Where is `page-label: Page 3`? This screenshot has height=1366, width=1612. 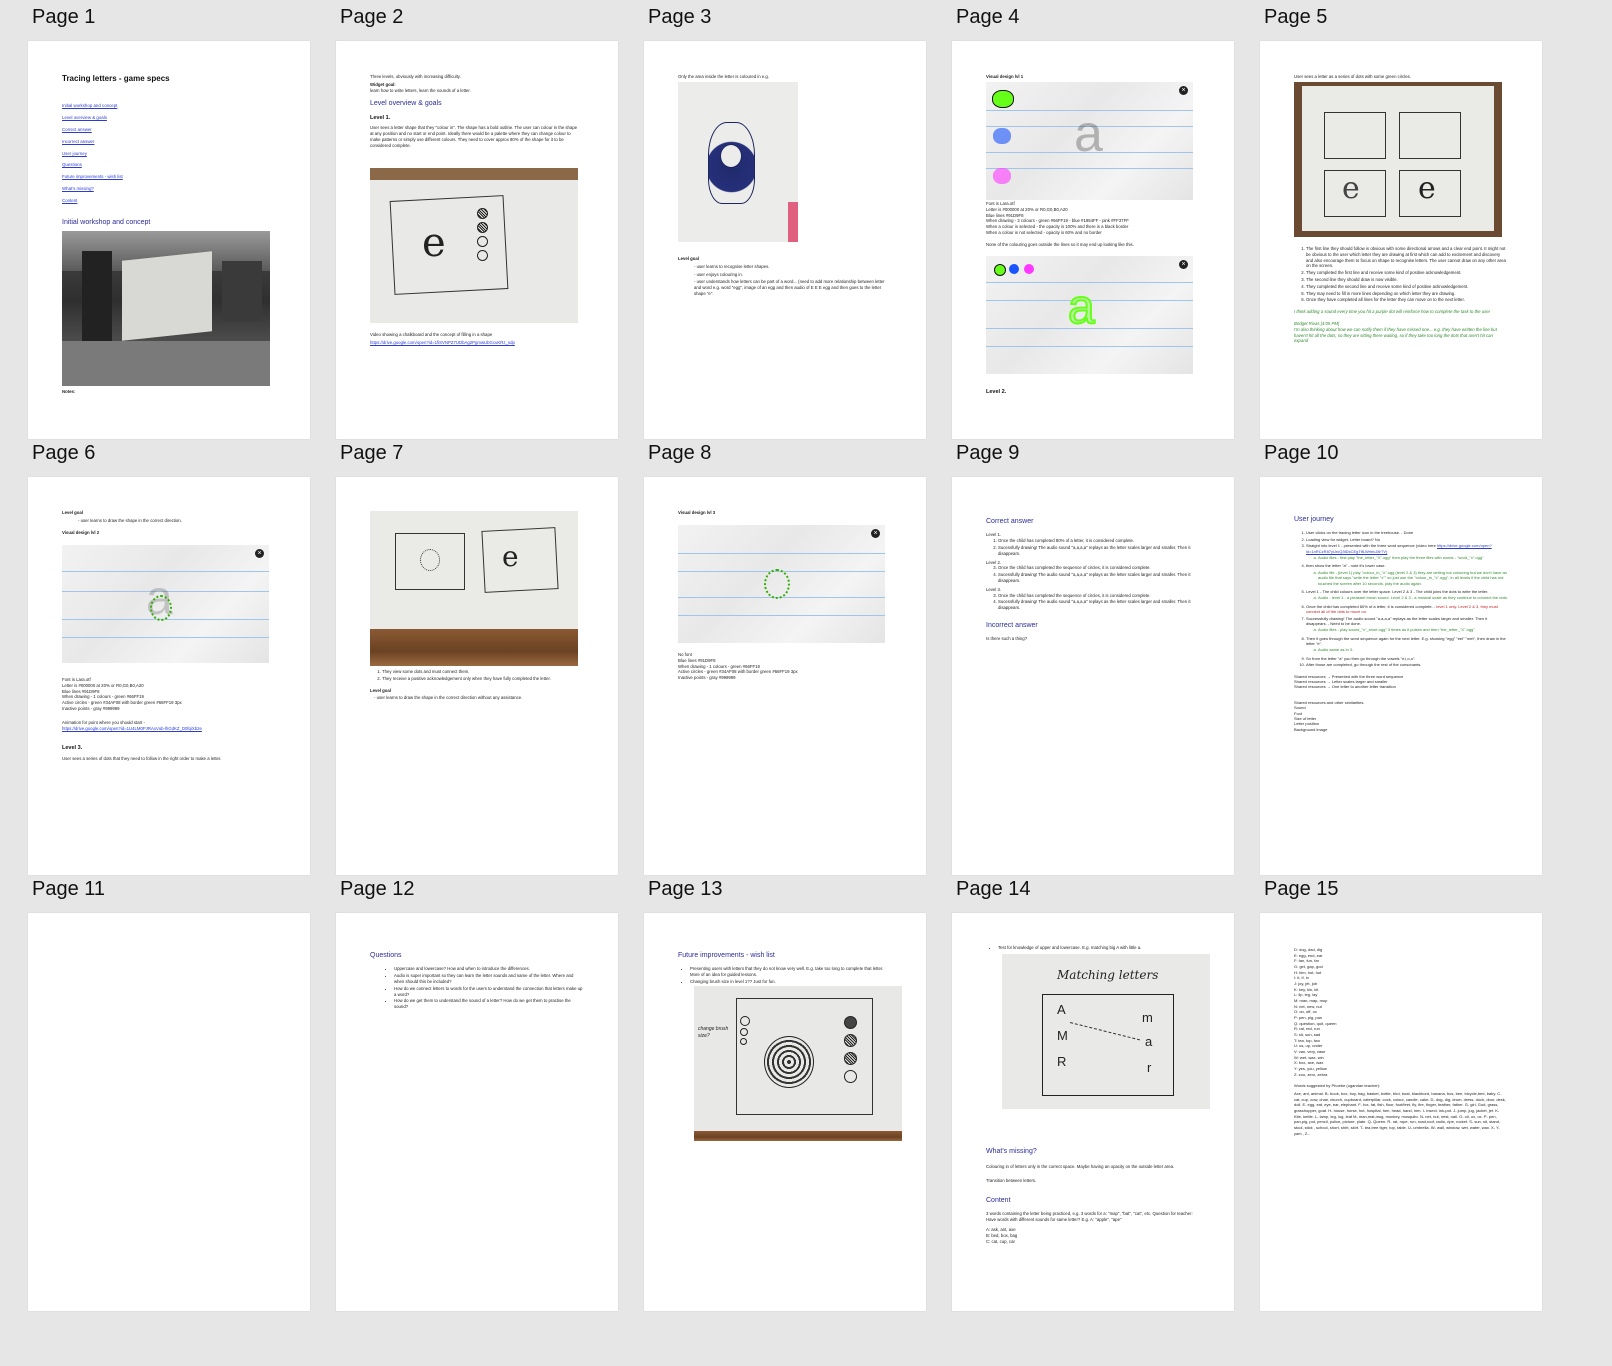
page-label: Page 3 is located at coordinates (680, 17).